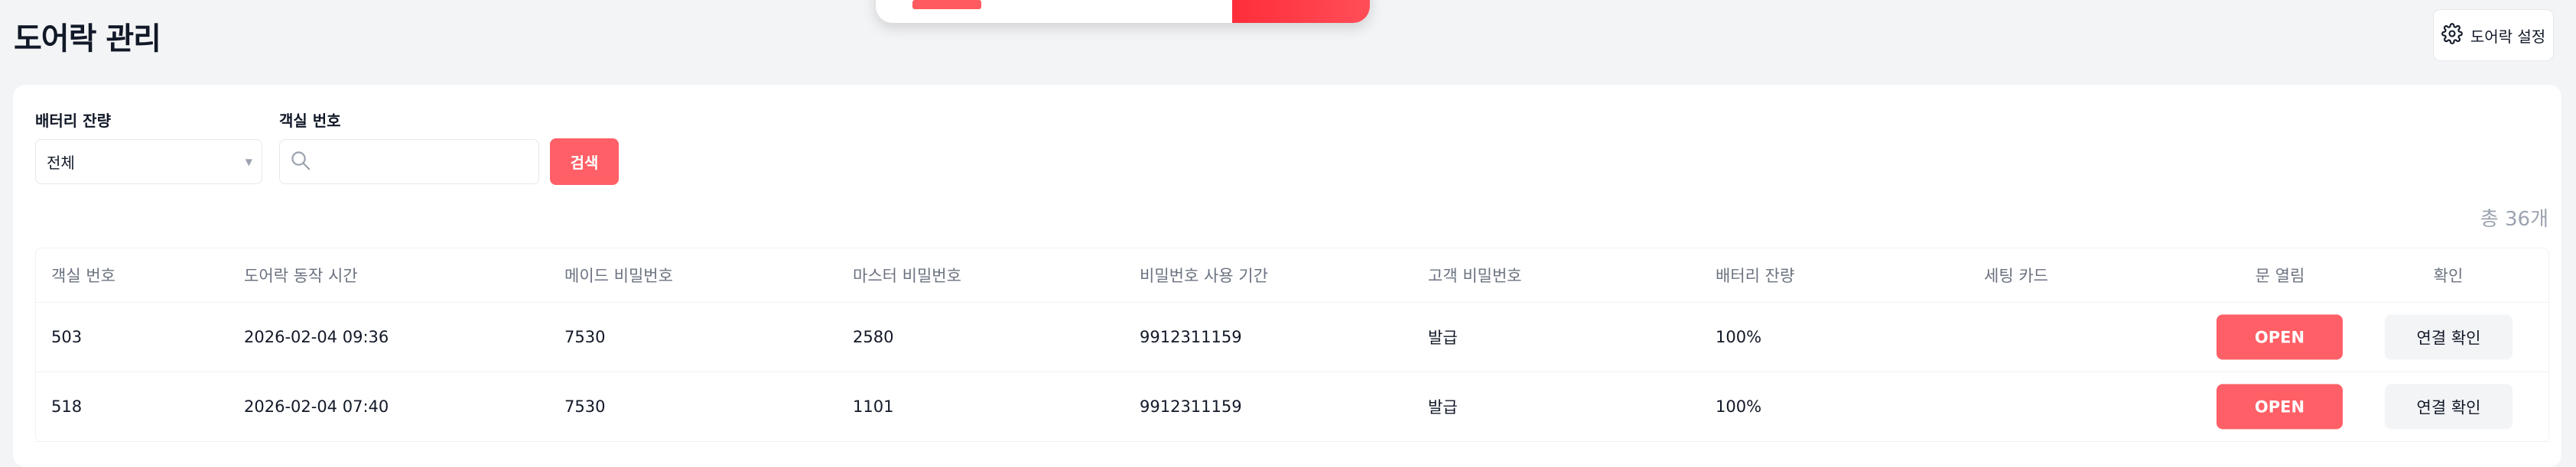 The image size is (2576, 467). Describe the element at coordinates (148, 162) in the screenshot. I see `battery-select: 전체 ▼` at that location.